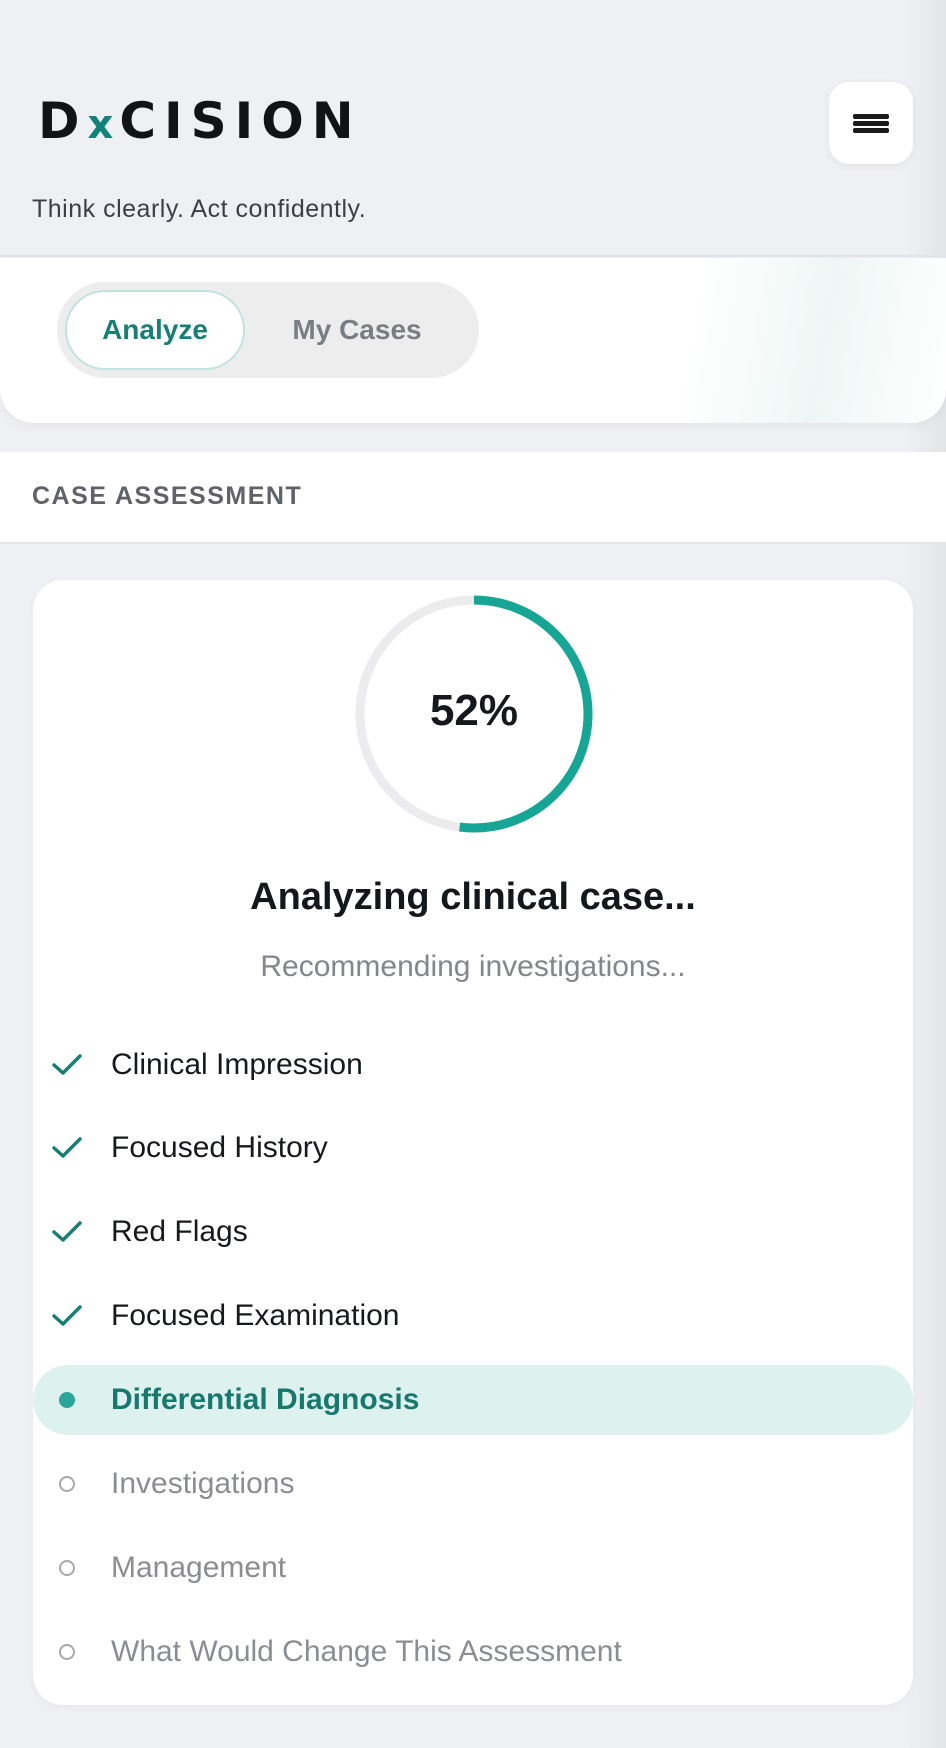 This screenshot has height=1748, width=946. I want to click on logo-text-rest: CISION, so click(240, 121).